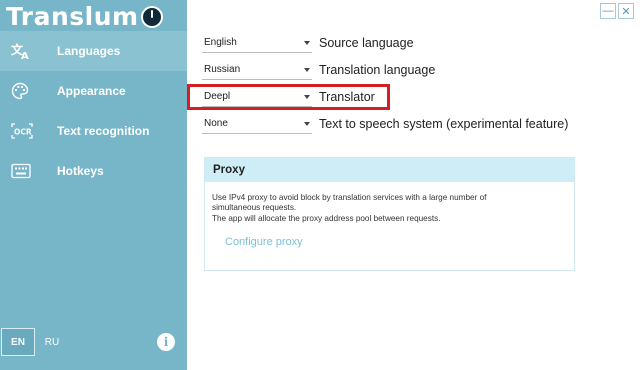 The image size is (640, 370). What do you see at coordinates (216, 123) in the screenshot?
I see `select-value: None` at bounding box center [216, 123].